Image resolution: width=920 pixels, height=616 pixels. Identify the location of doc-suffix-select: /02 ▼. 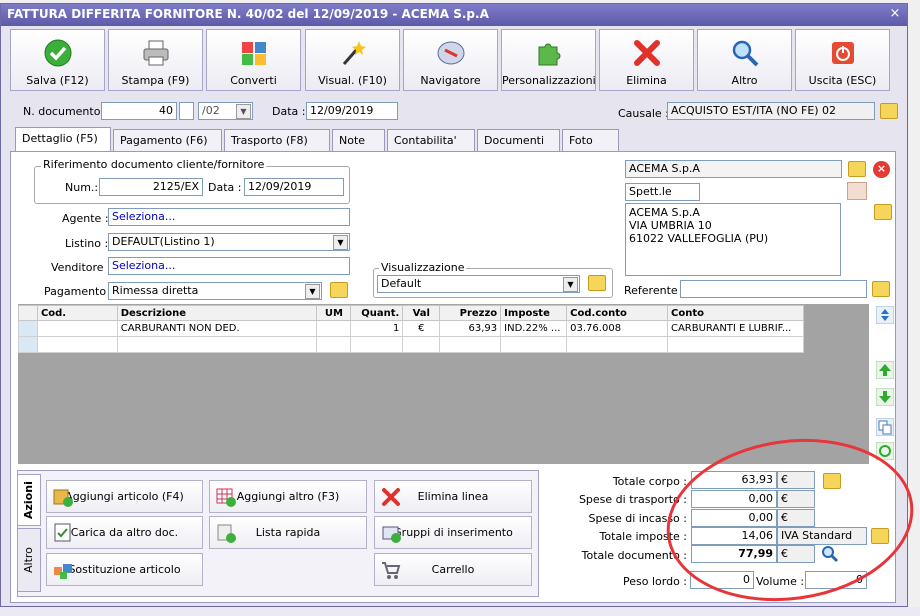
(225, 111).